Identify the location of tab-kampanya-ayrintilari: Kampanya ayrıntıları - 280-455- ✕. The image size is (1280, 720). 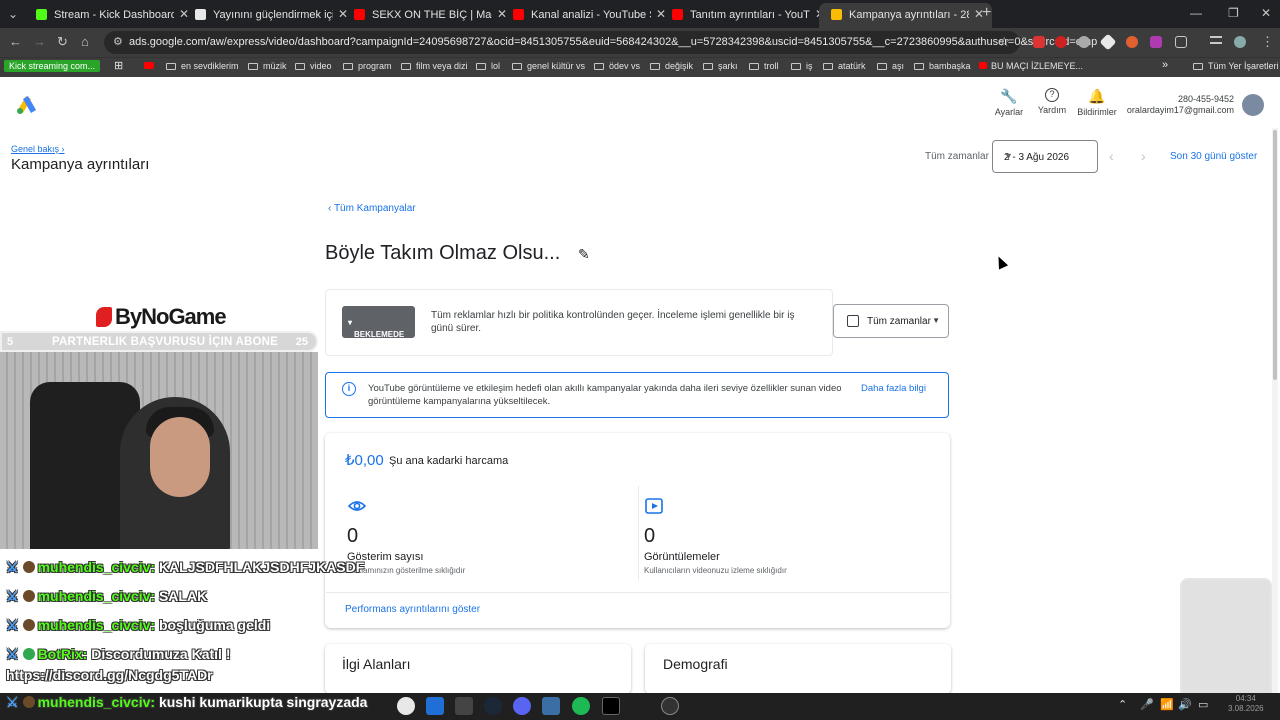
(905, 15).